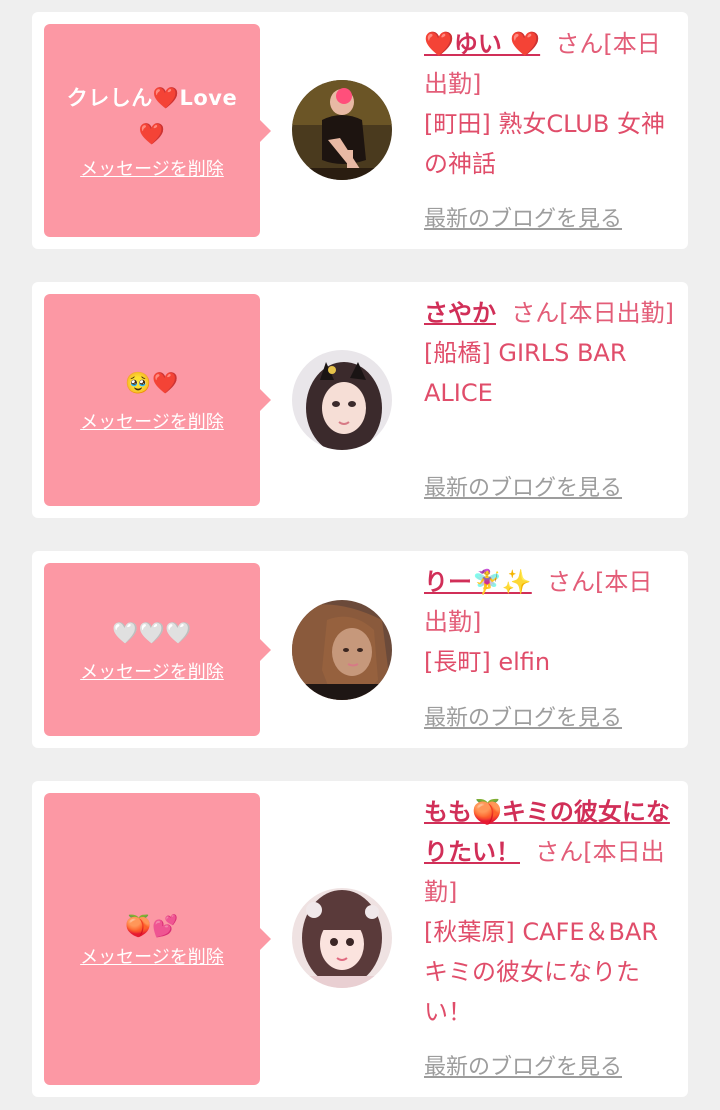 Image resolution: width=720 pixels, height=1110 pixels. I want to click on white-heart-icon: 🤍🤍🤍, so click(152, 632).